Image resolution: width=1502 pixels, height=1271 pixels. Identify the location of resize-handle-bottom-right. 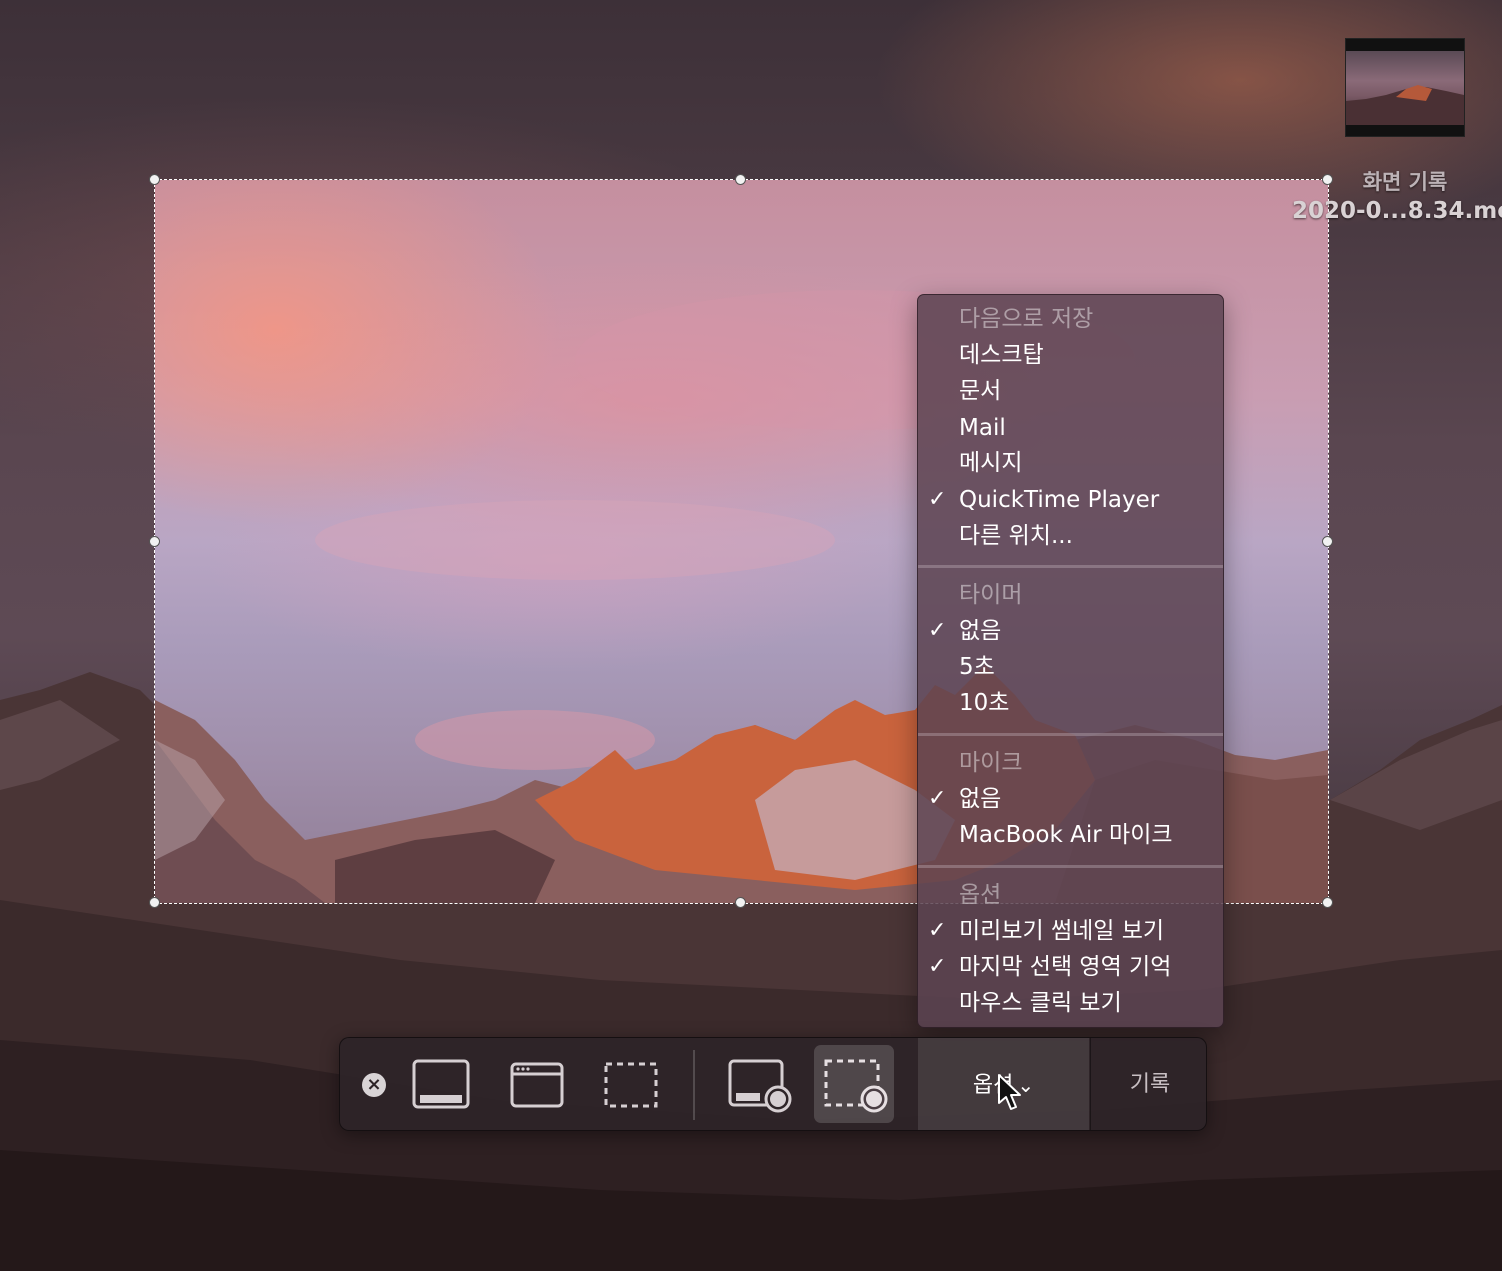
(1327, 902).